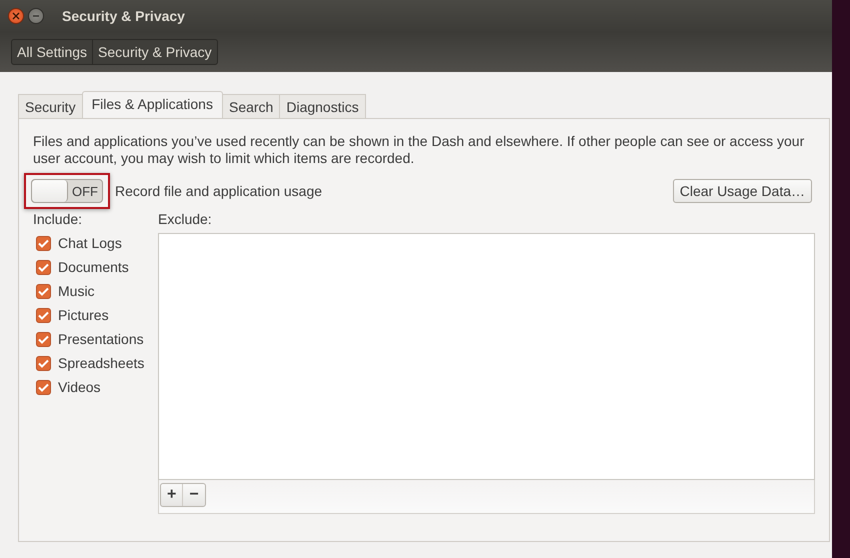 The image size is (850, 558). Describe the element at coordinates (52, 52) in the screenshot. I see `breadcrumb-button: All Settings` at that location.